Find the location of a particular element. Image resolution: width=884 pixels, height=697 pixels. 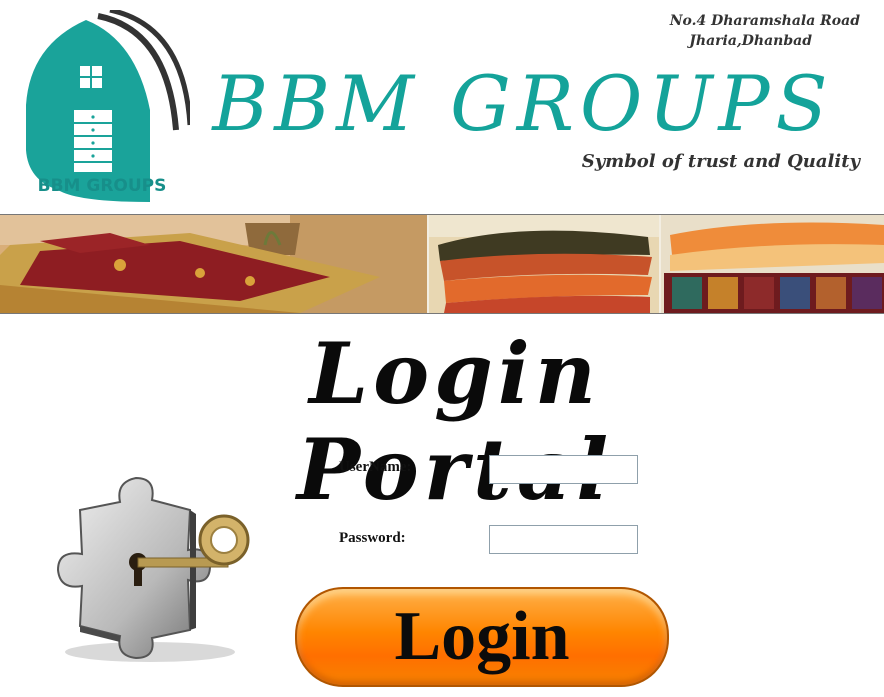

address-line-2: Jharia,Dhanbad is located at coordinates (750, 41).